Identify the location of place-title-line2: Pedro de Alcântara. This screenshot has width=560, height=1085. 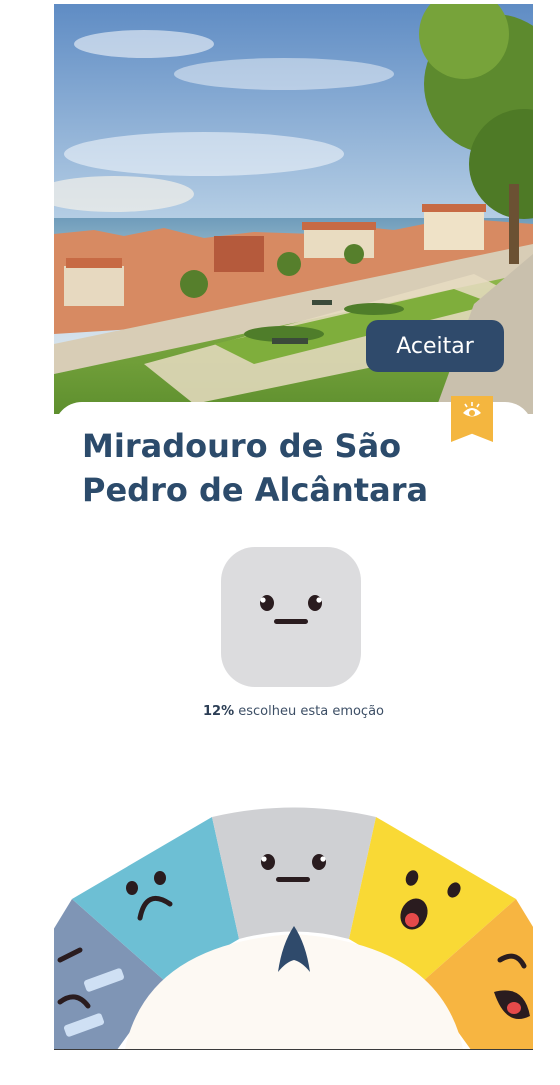
(255, 490).